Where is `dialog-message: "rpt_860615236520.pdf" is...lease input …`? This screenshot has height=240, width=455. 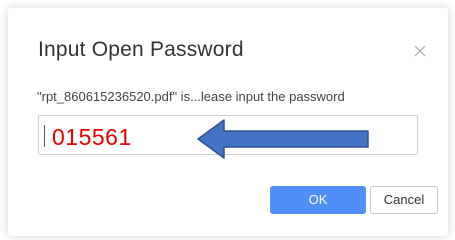 dialog-message: "rpt_860615236520.pdf" is...lease input … is located at coordinates (191, 96).